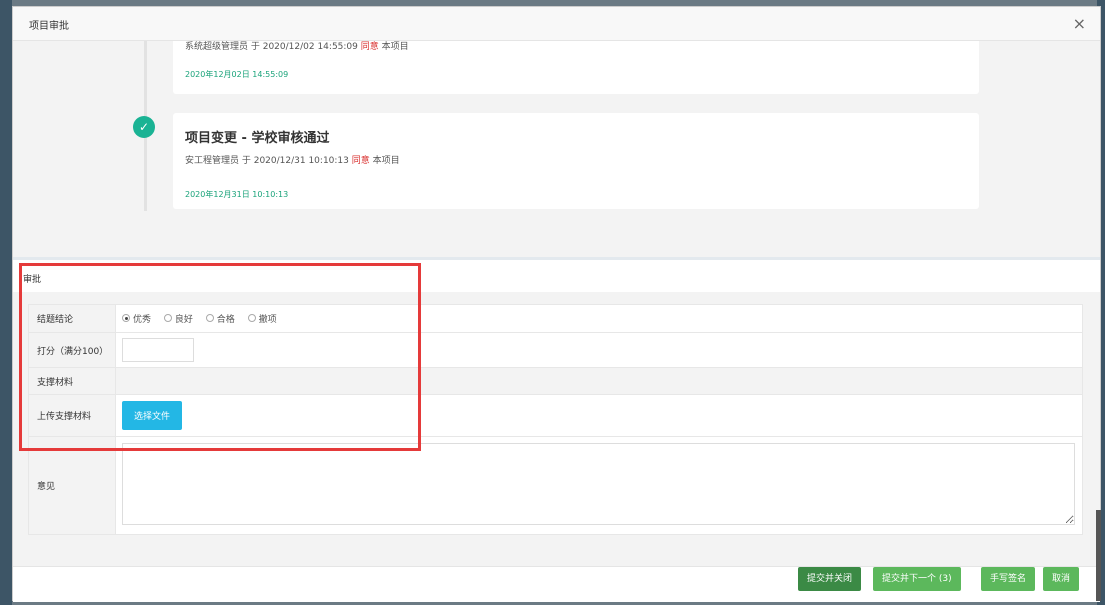 This screenshot has width=1105, height=605. What do you see at coordinates (1008, 579) in the screenshot?
I see `handwrite-sign-button: 手写签名` at bounding box center [1008, 579].